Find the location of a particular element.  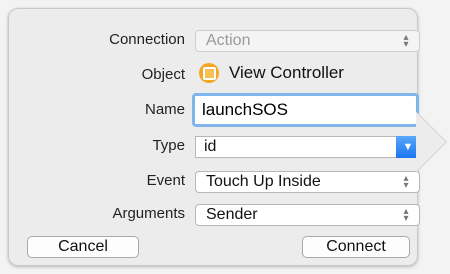

name-field is located at coordinates (305, 110).